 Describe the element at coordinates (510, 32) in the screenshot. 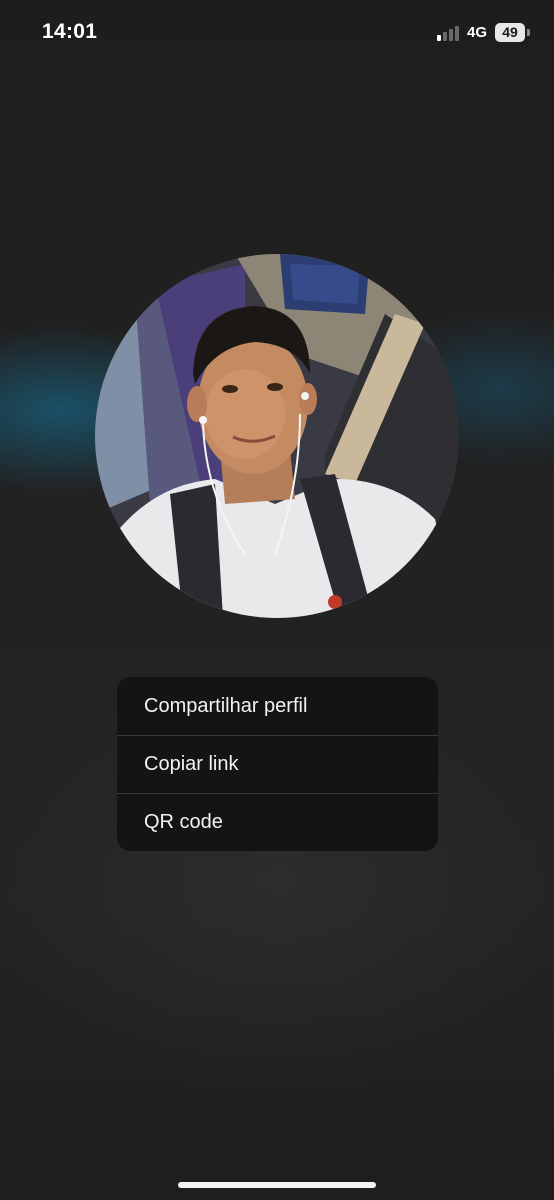

I see `battery-icon: 49` at that location.